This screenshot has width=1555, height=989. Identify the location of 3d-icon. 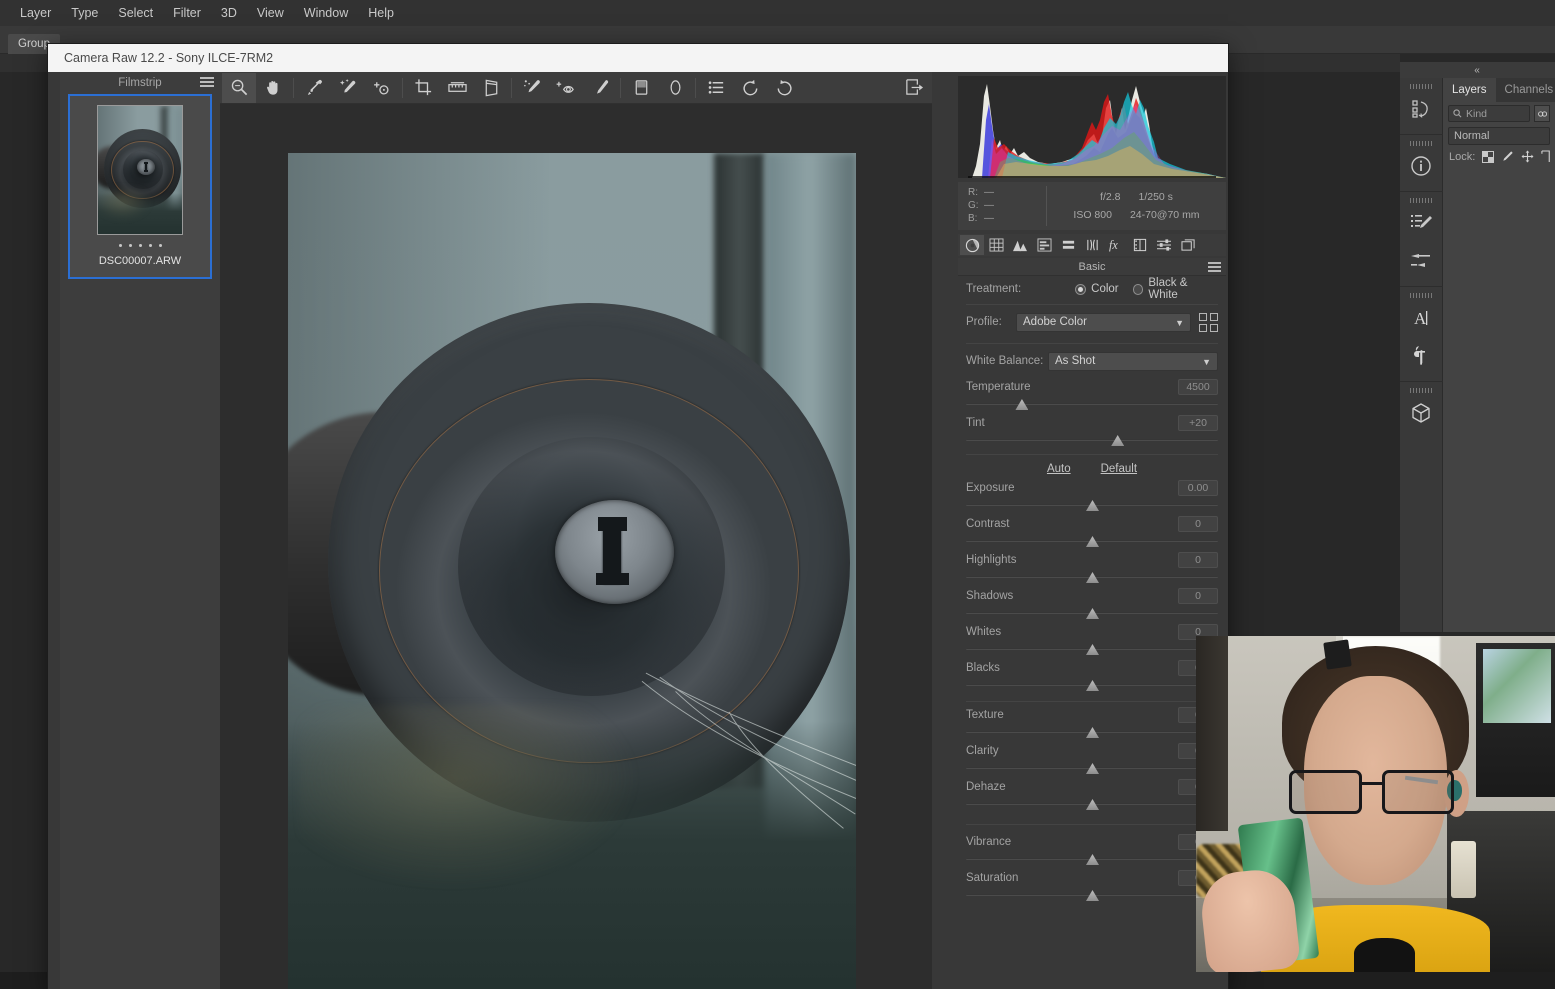
(1421, 413).